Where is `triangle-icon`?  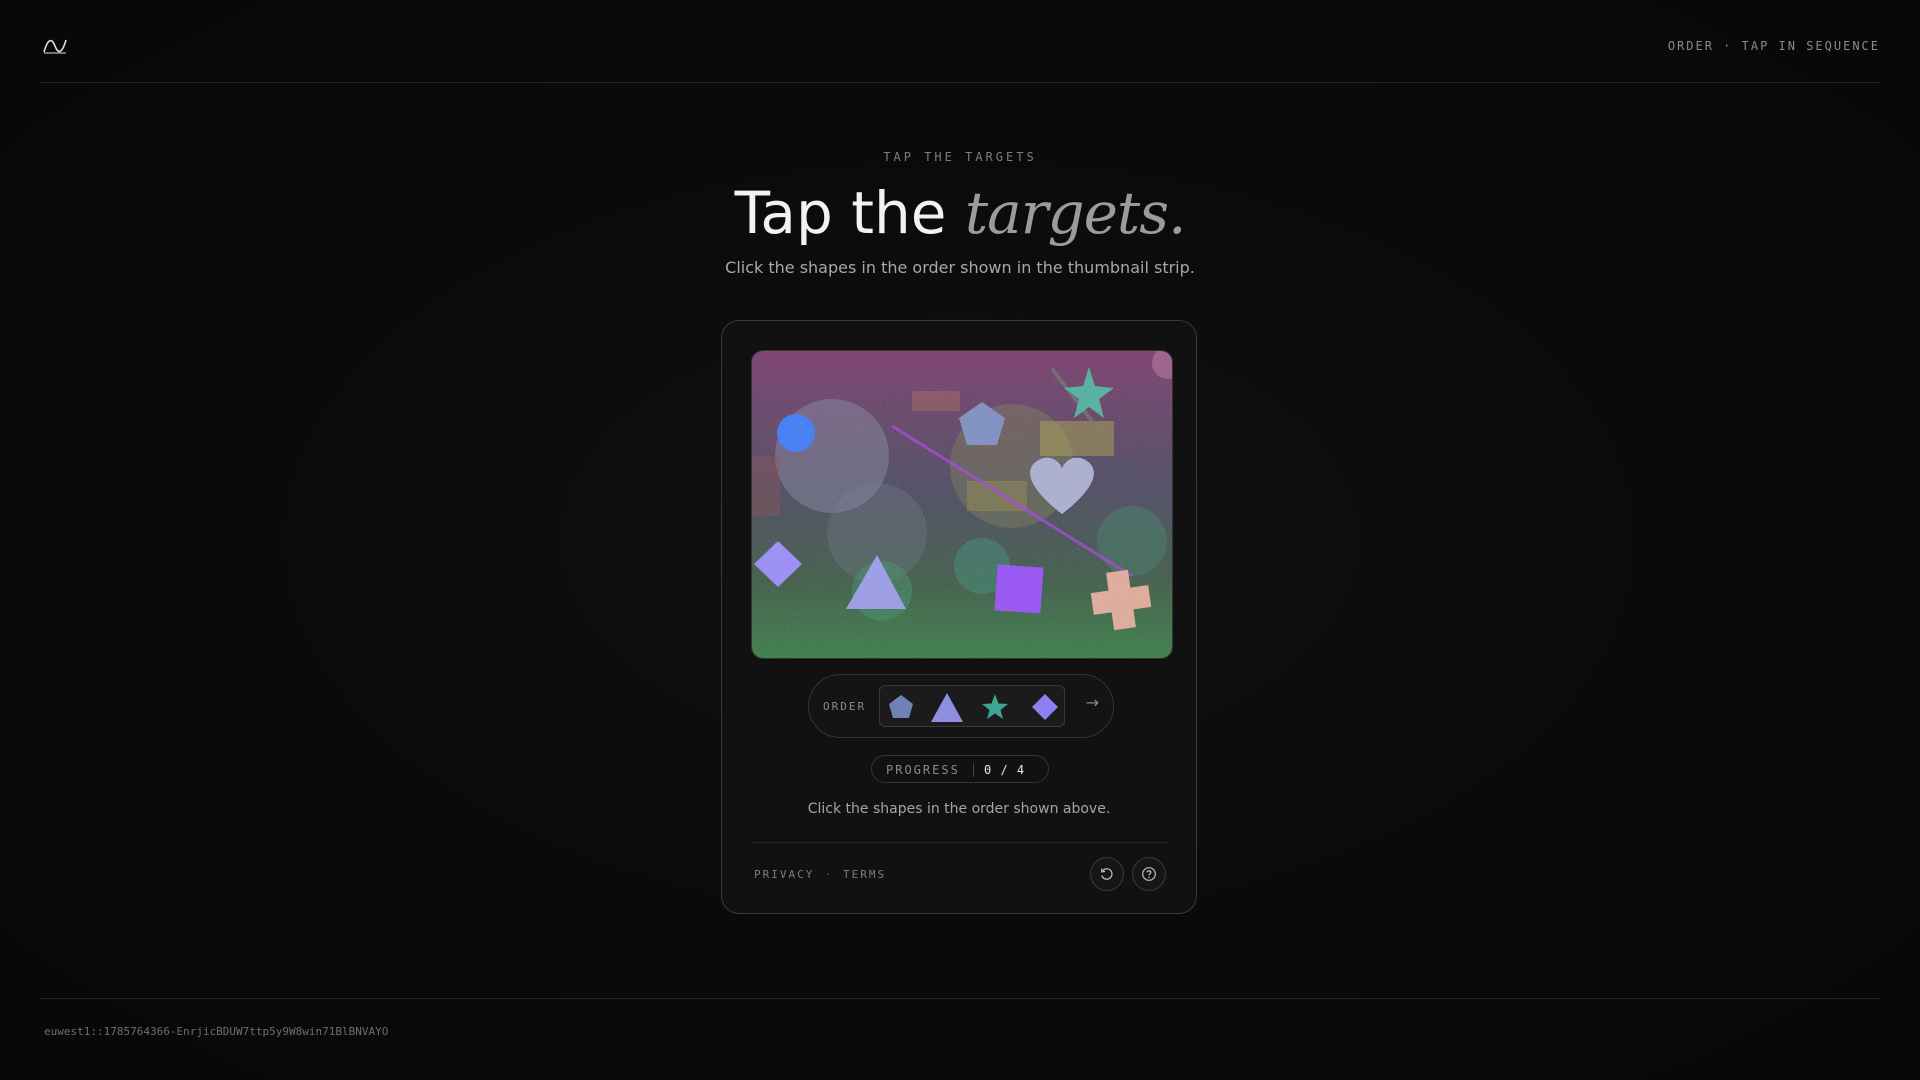
triangle-icon is located at coordinates (947, 707).